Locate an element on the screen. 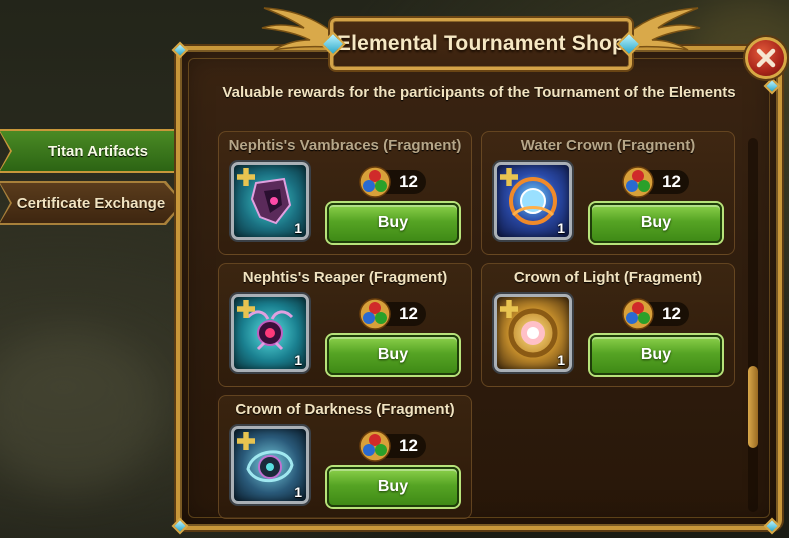 The width and height of the screenshot is (789, 538). item-name: Water Crown (Fragment) is located at coordinates (608, 145).